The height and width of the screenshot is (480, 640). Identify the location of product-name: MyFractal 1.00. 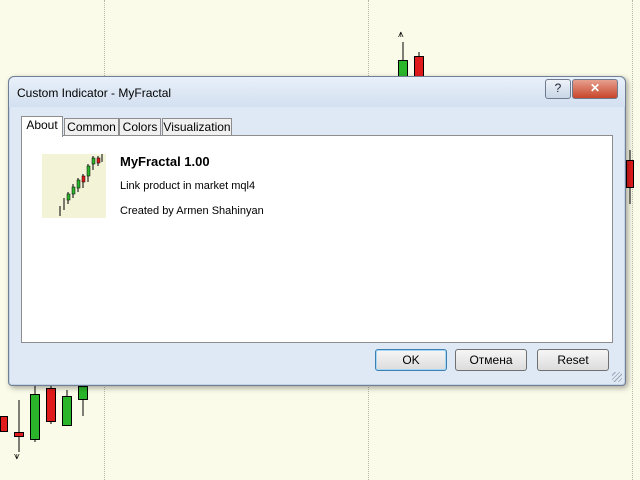
(165, 161).